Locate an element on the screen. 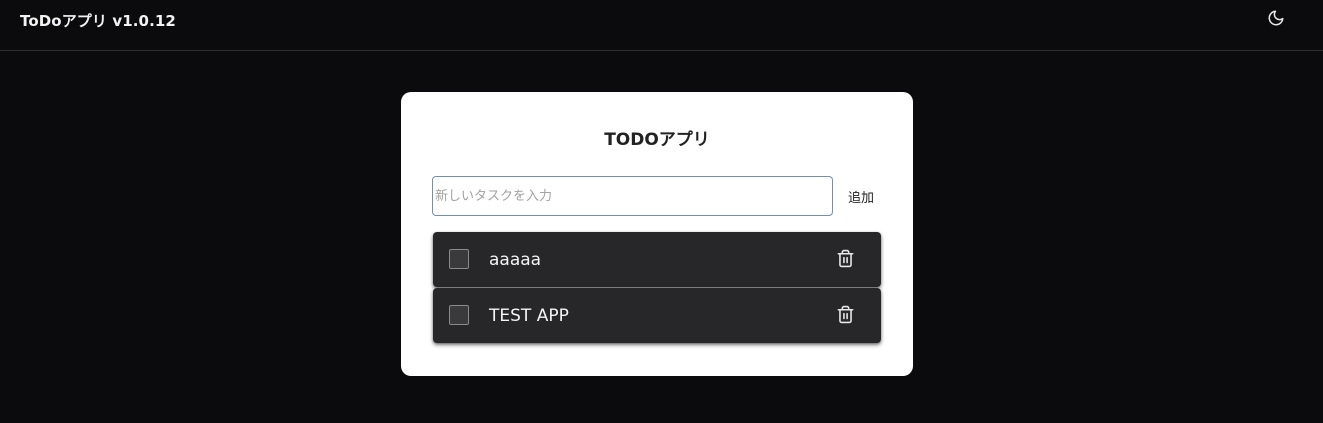 This screenshot has height=423, width=1323. task-label: TEST APP is located at coordinates (529, 316).